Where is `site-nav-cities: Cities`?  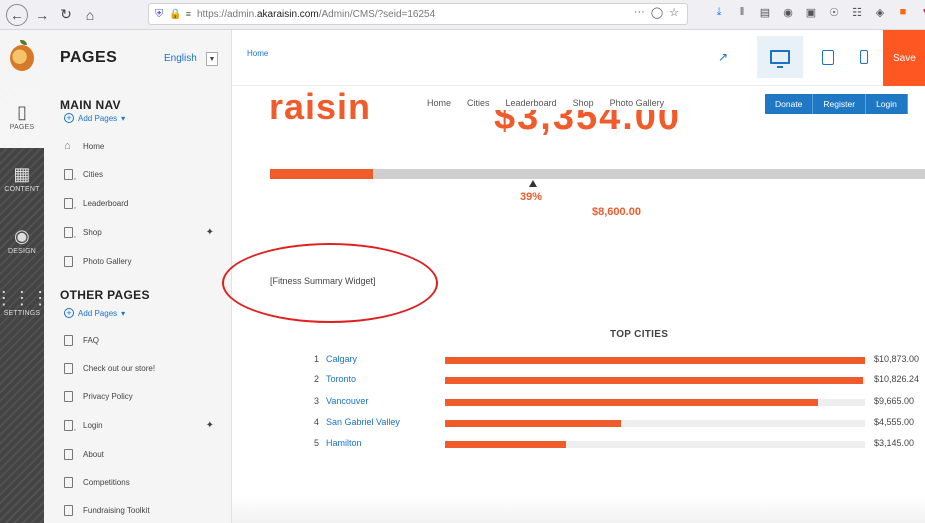 site-nav-cities: Cities is located at coordinates (478, 103).